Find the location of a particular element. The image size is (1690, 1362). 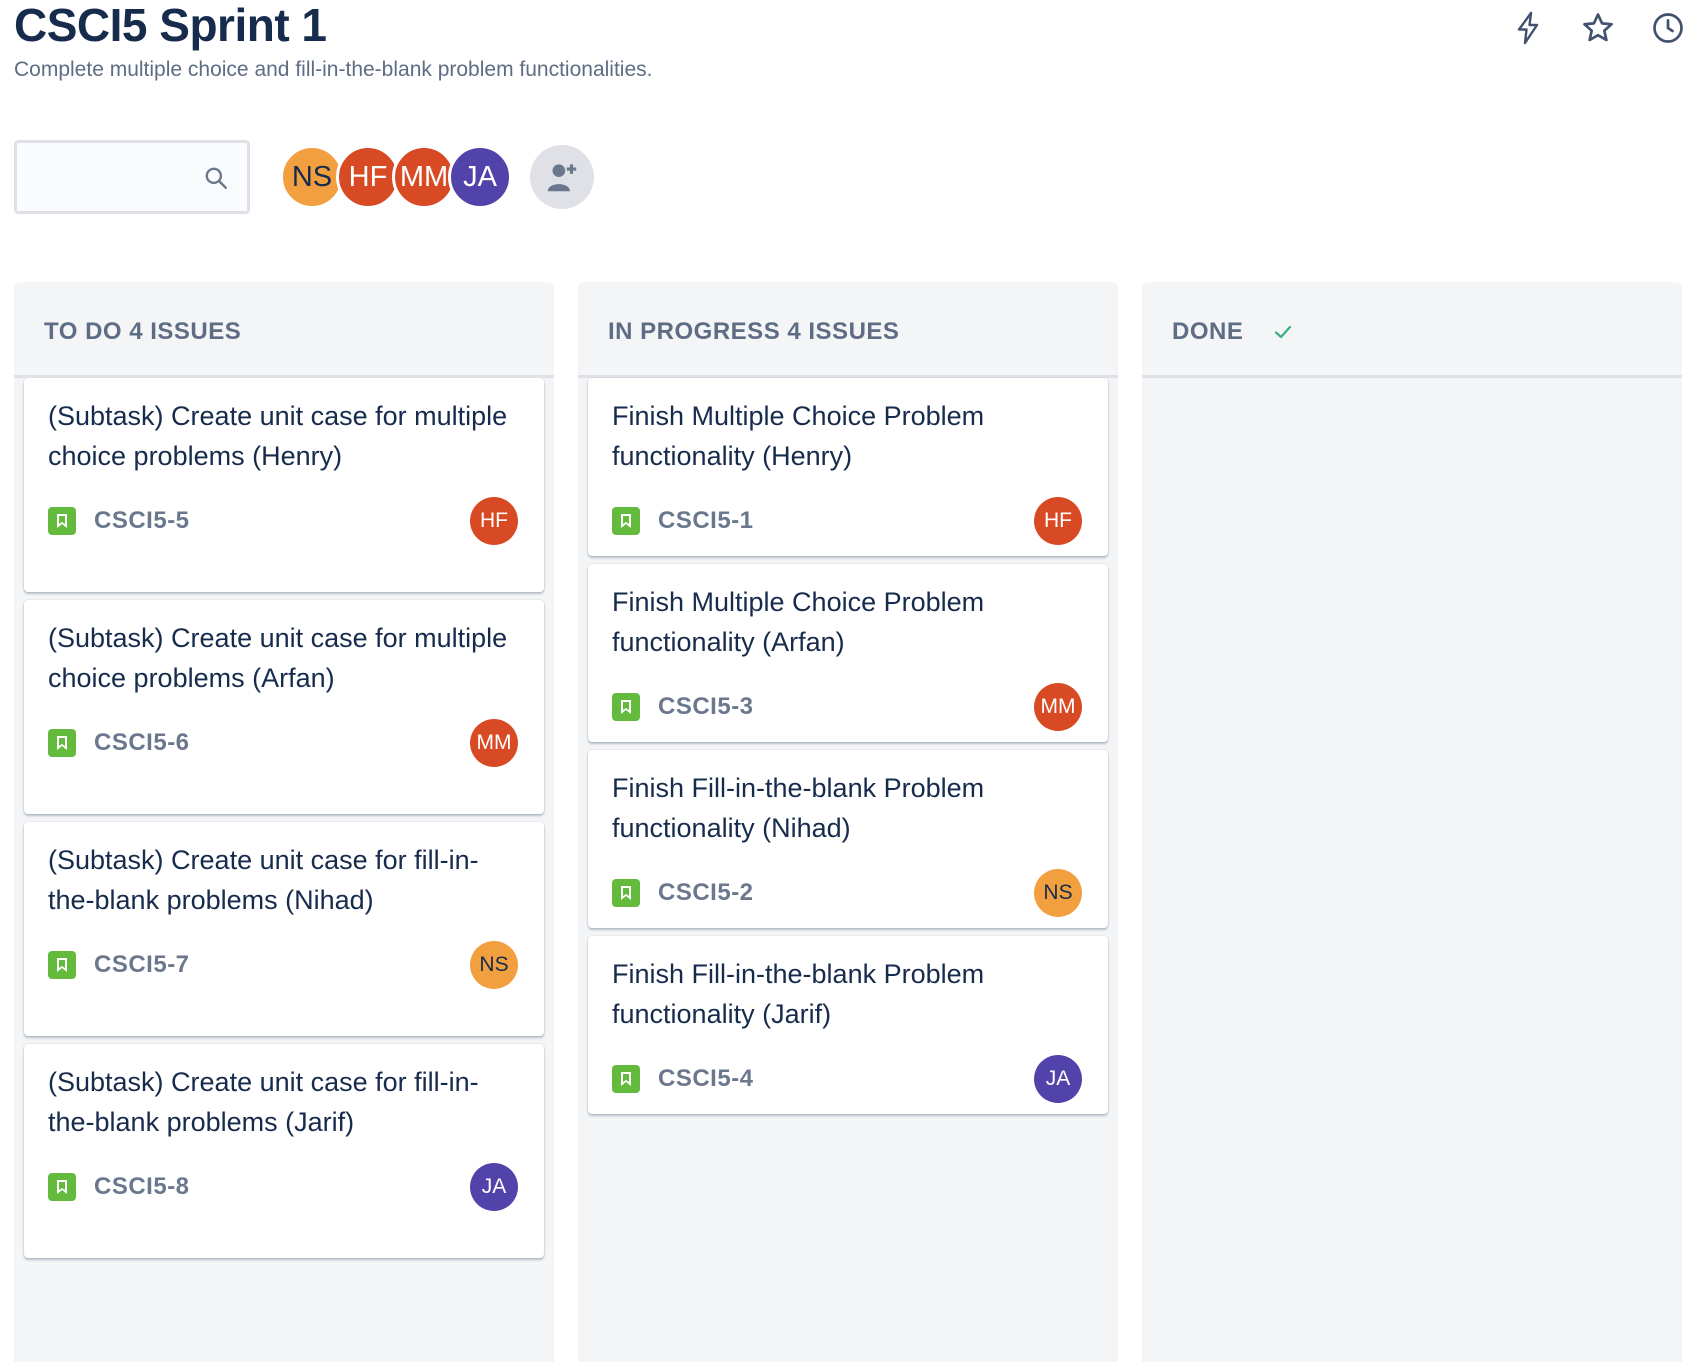

star-icon is located at coordinates (1598, 27).